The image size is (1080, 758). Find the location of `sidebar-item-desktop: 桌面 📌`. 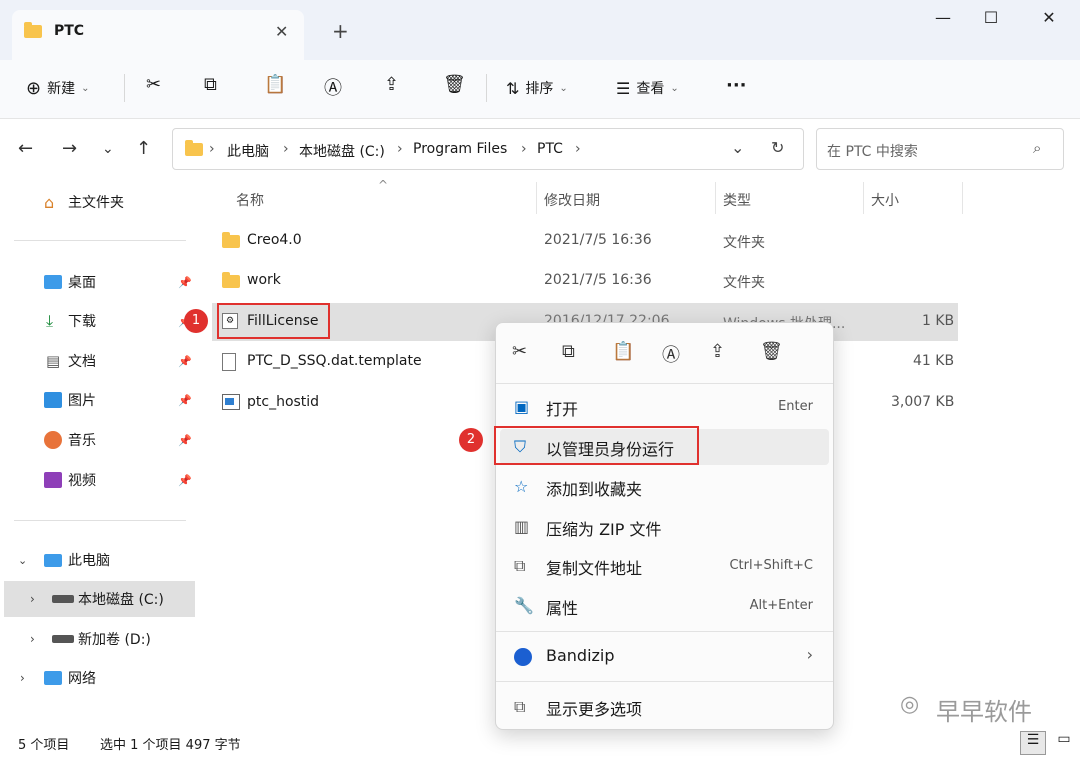

sidebar-item-desktop: 桌面 📌 is located at coordinates (97, 282).